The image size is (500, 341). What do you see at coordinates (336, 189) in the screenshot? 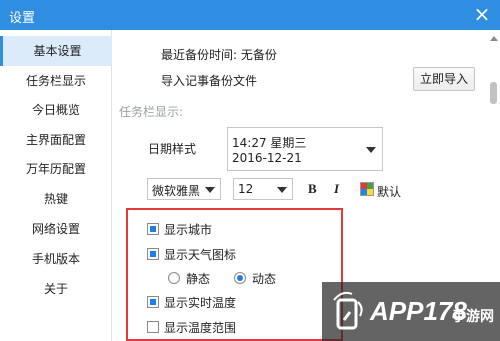
I see `italic-button: I` at bounding box center [336, 189].